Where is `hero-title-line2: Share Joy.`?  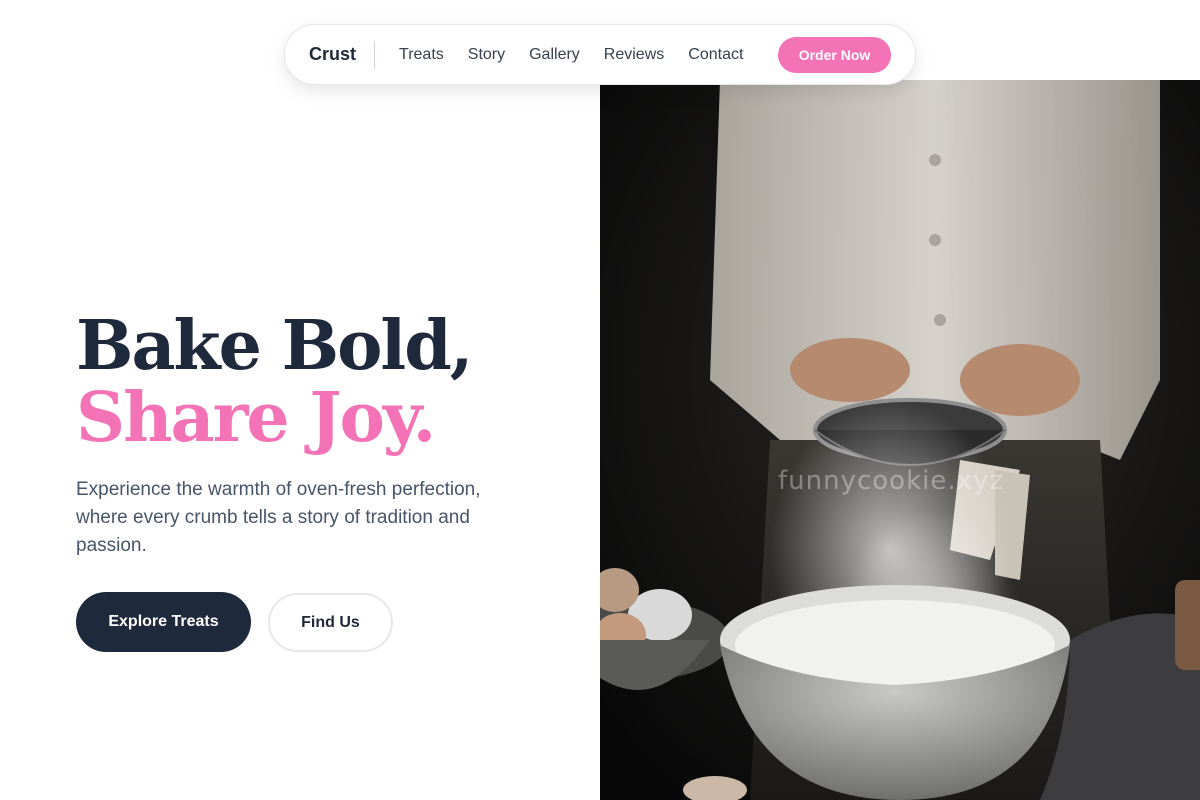
hero-title-line2: Share Joy. is located at coordinates (256, 418).